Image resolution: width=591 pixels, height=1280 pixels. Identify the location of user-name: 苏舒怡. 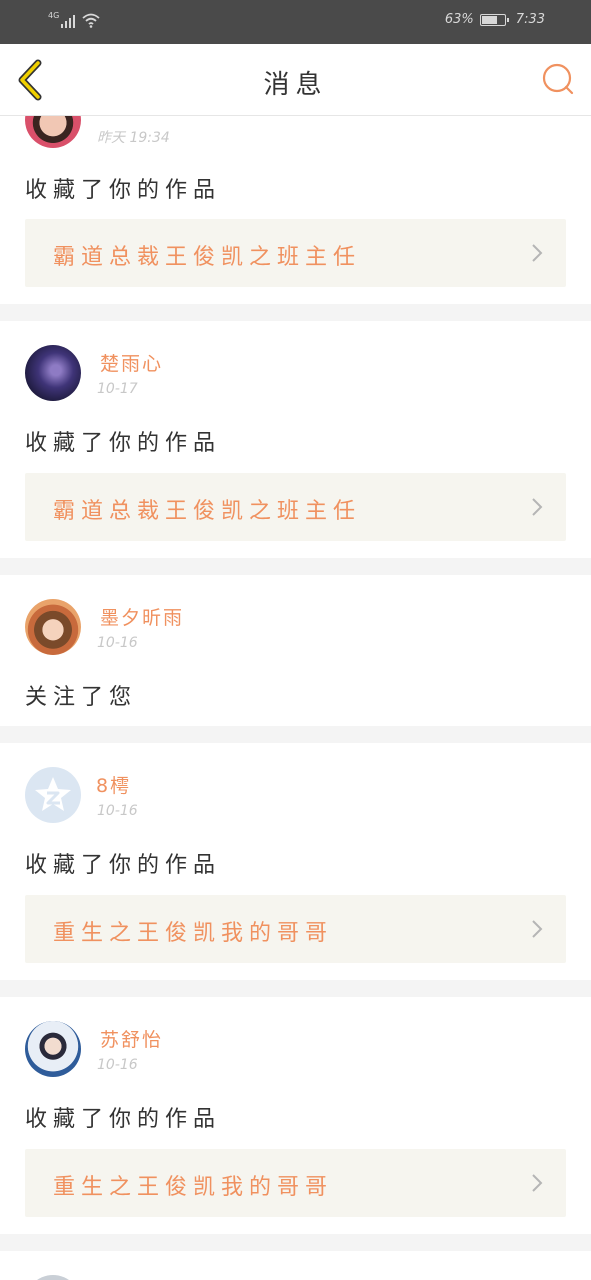
(131, 1038).